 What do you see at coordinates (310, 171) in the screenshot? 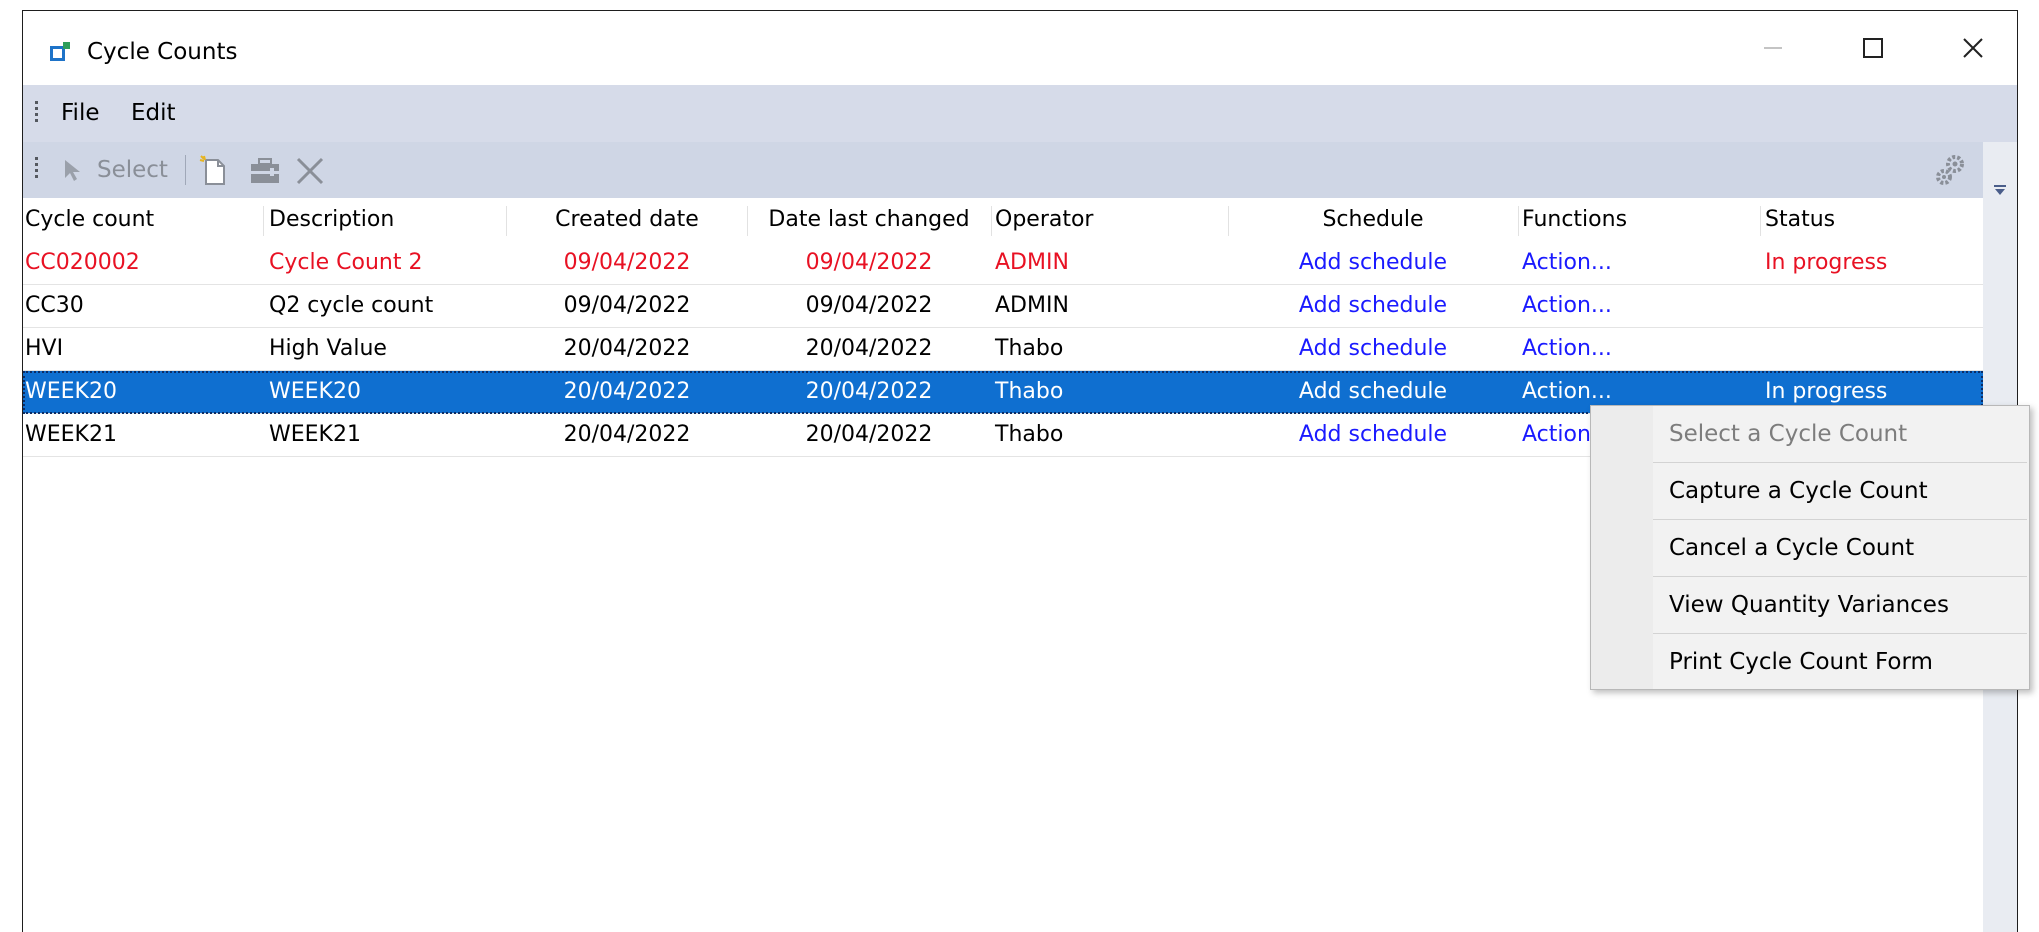
I see `delete-x-icon` at bounding box center [310, 171].